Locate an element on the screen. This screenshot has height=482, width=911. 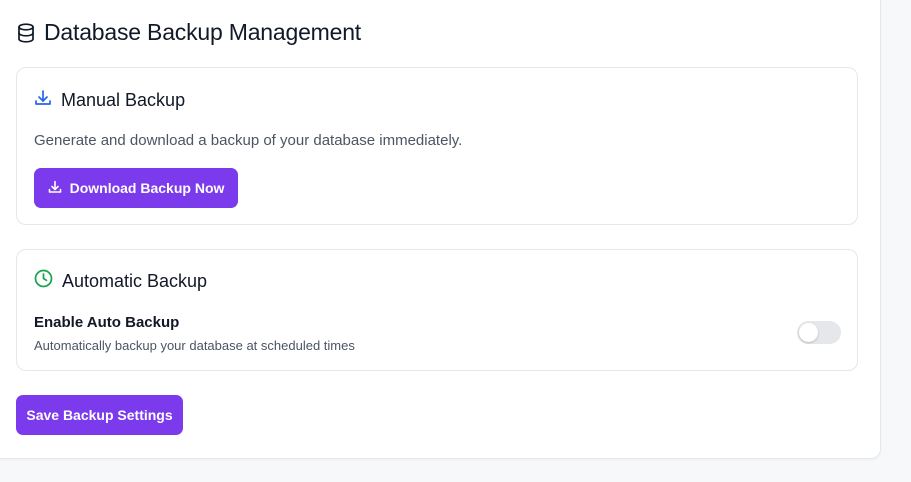
auto-backup-label: Enable Auto Backup is located at coordinates (107, 322).